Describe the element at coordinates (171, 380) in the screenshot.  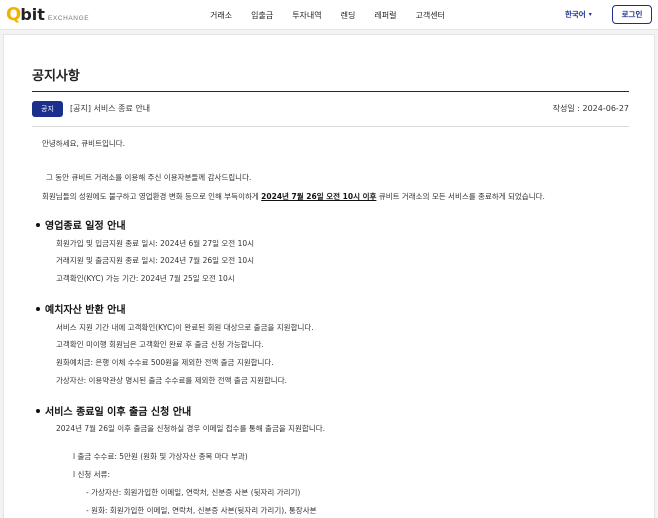
I see `assets-line-4: 가상자산: 이용약관상 명시된 출금 수수료를 제외한 전액 출금 지원합니다.` at that location.